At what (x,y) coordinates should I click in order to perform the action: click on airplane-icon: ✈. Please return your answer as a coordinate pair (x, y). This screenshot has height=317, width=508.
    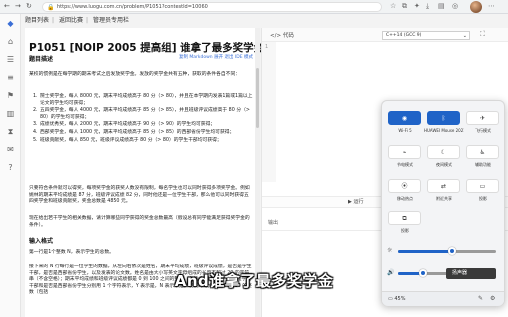
    Looking at the image, I should click on (482, 118).